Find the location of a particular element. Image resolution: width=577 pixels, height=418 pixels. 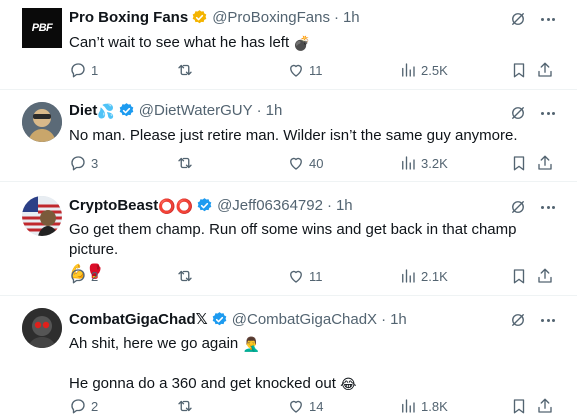

display-name: CryptoBeast is located at coordinates (113, 205).